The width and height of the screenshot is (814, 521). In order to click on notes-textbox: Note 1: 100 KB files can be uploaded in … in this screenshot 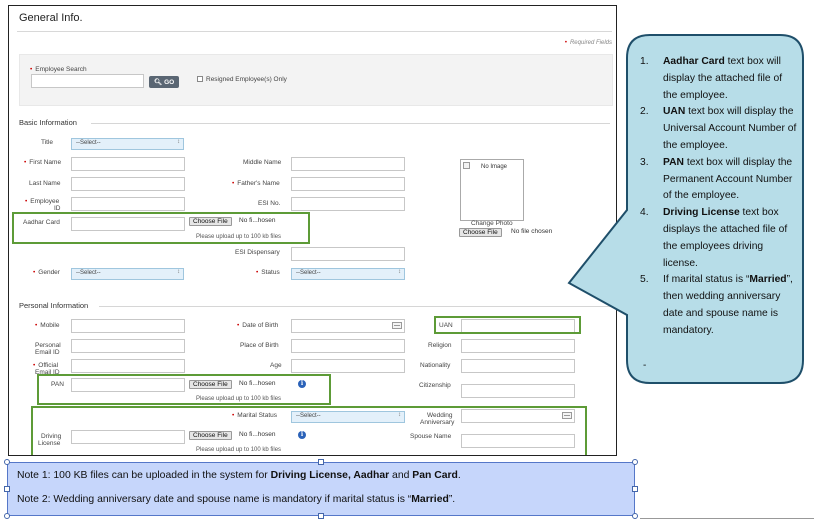, I will do `click(321, 489)`.